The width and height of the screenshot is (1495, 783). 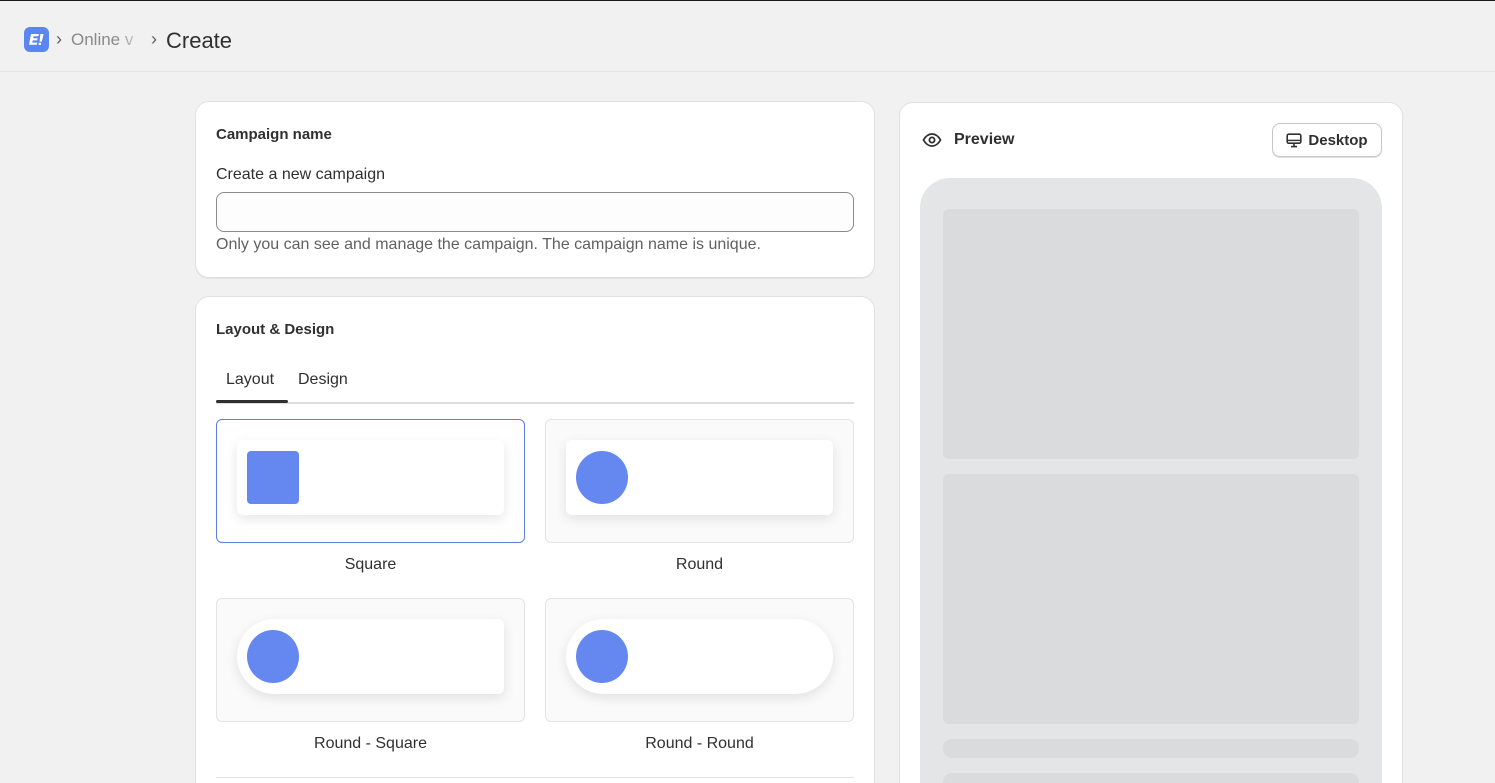 I want to click on app-logo-icon, so click(x=36, y=39).